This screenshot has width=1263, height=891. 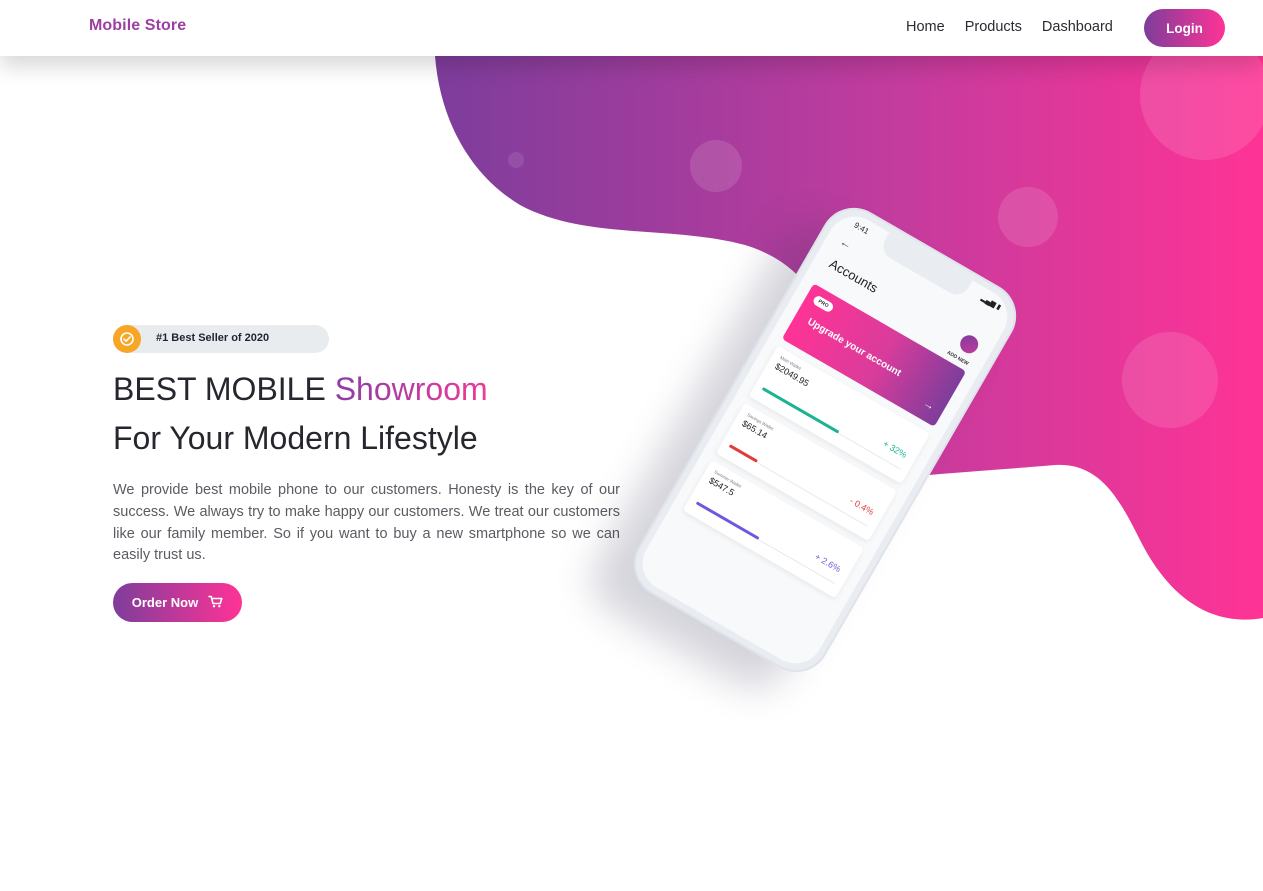 I want to click on hero-title-line2: For Your Modern Lifestyle, so click(x=295, y=438).